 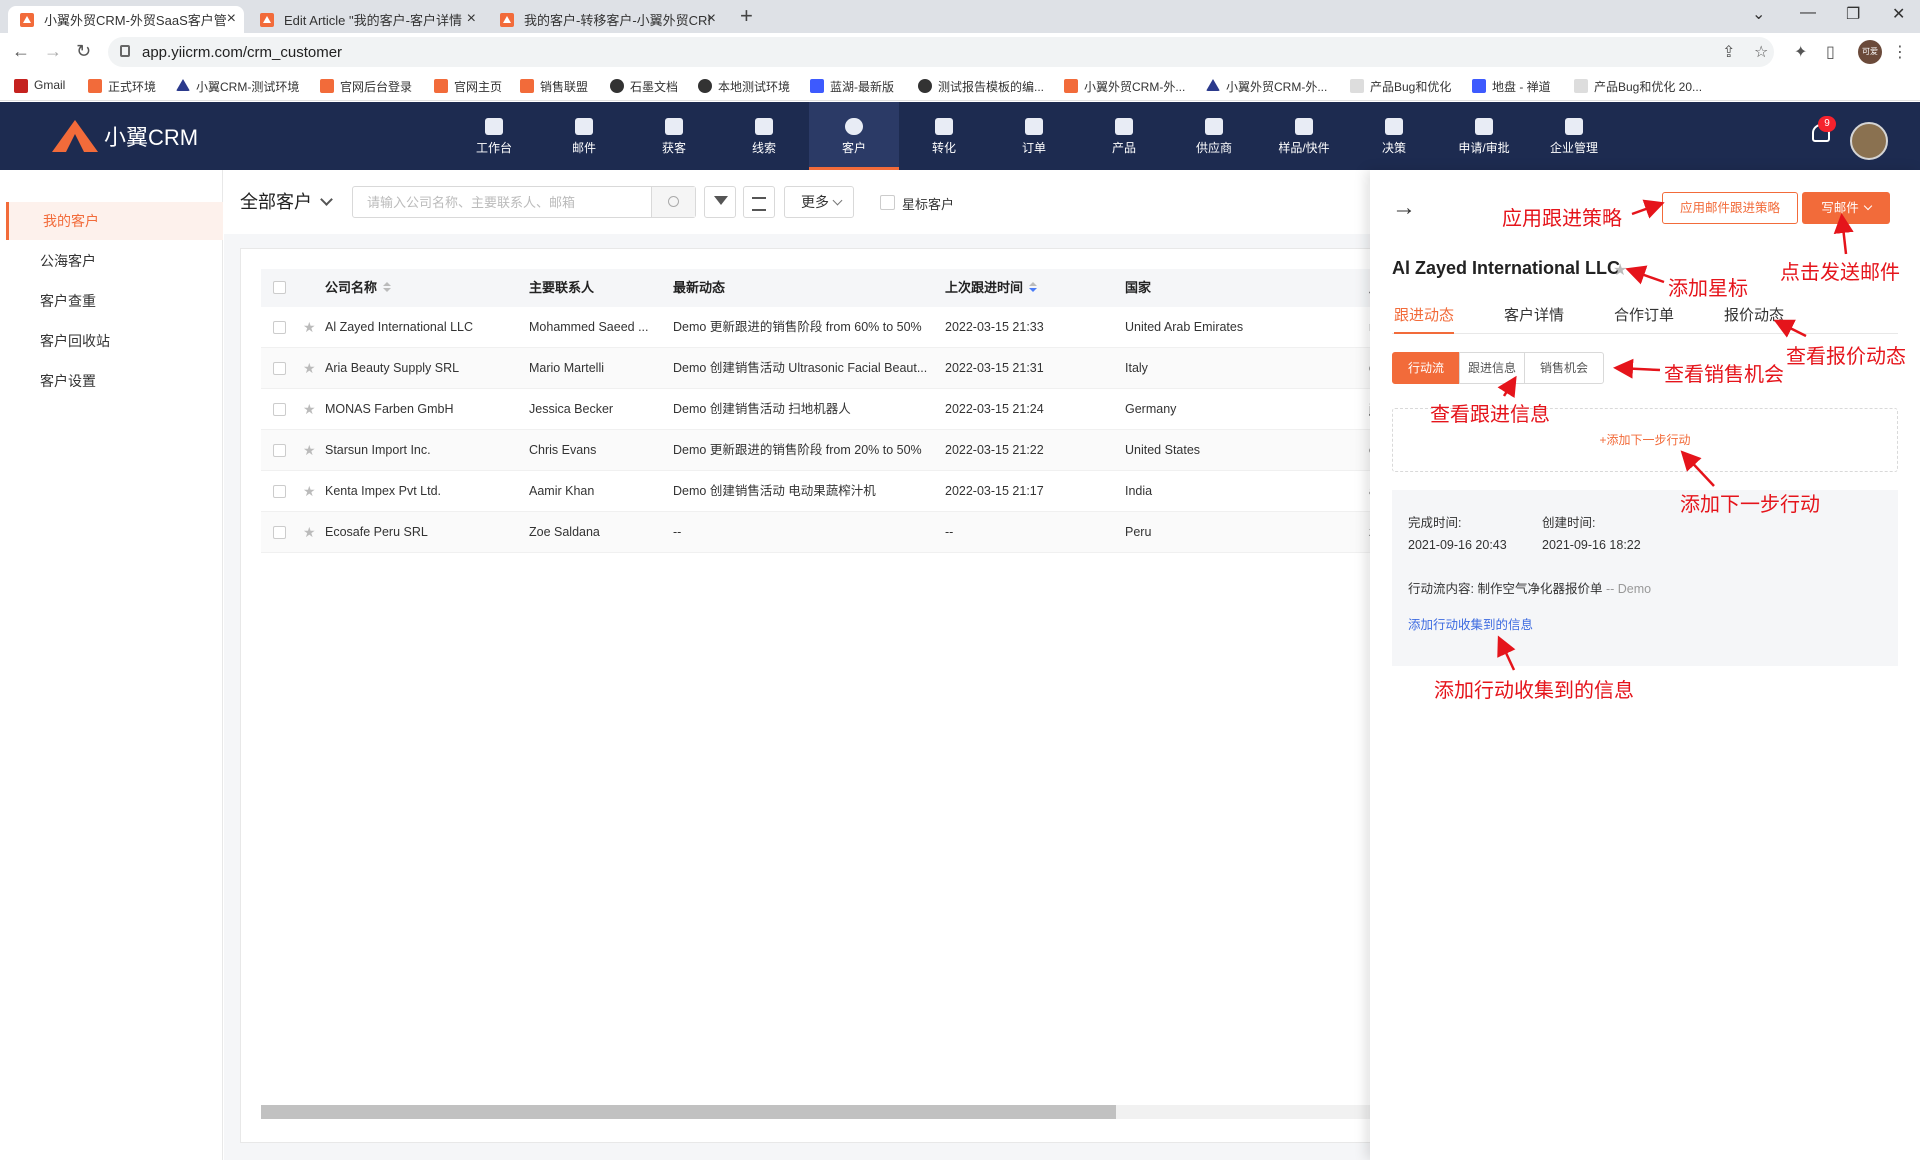 What do you see at coordinates (1758, 14) in the screenshot?
I see `tab-search-icon: ⌄` at bounding box center [1758, 14].